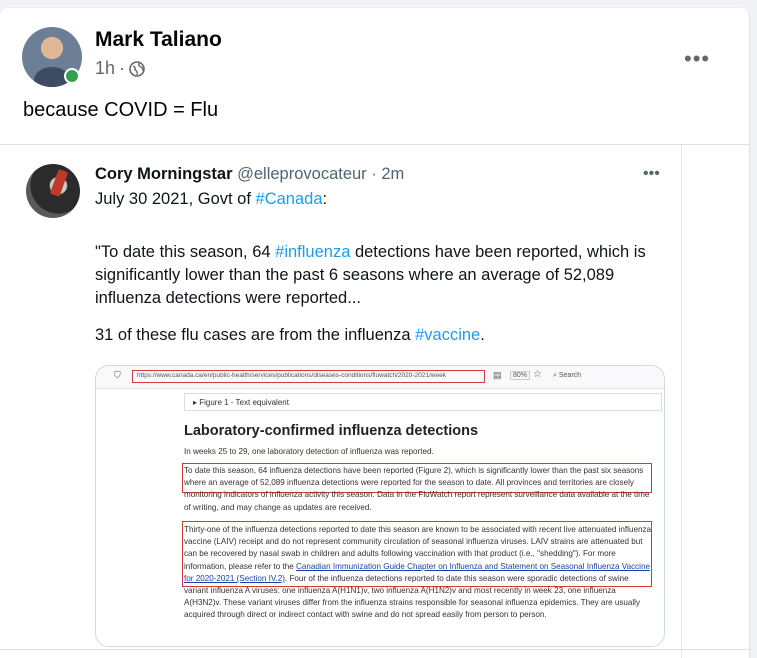  Describe the element at coordinates (158, 40) in the screenshot. I see `author-name: Mark Taliano` at that location.